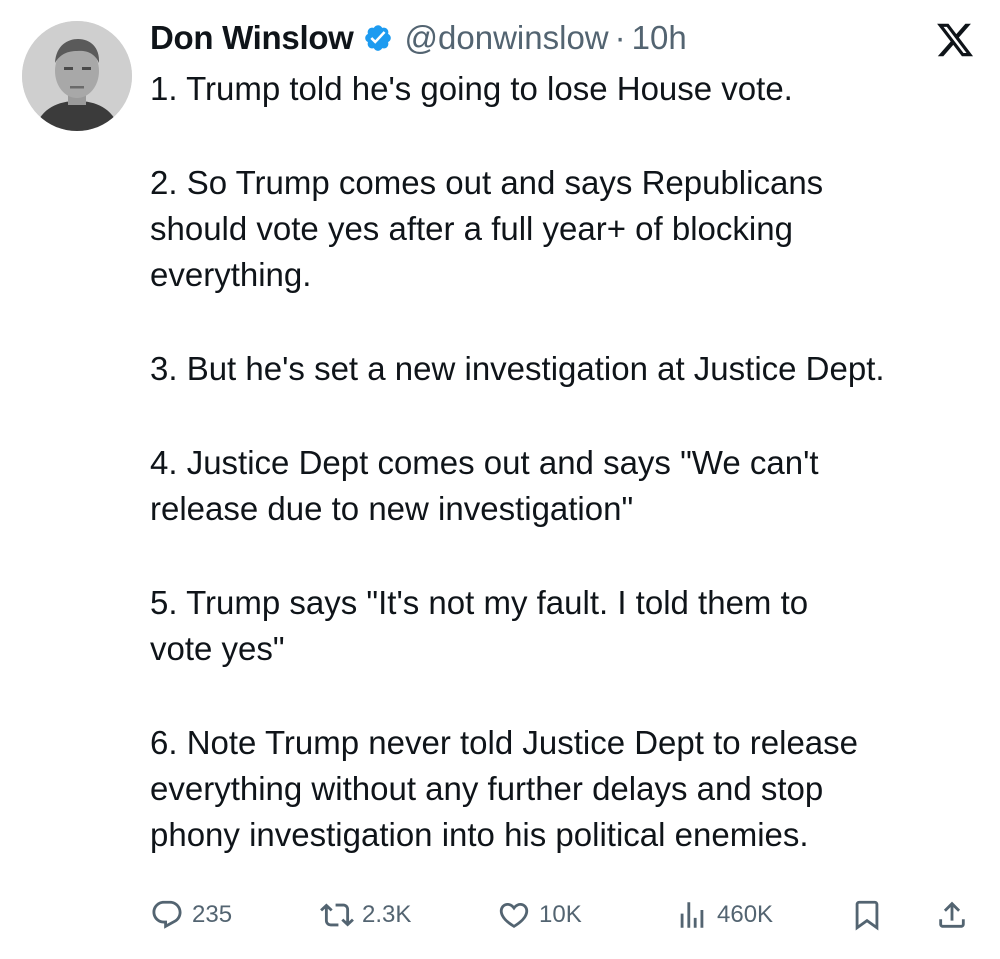 This screenshot has height=959, width=1000. I want to click on repost-icon, so click(337, 915).